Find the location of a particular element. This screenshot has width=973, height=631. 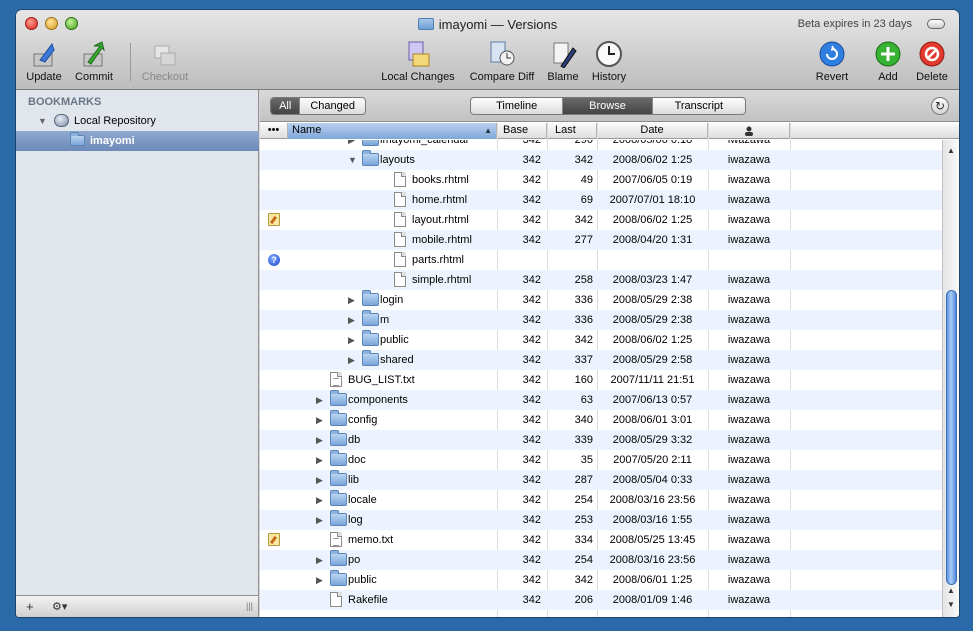

last-revision is located at coordinates (570, 260).